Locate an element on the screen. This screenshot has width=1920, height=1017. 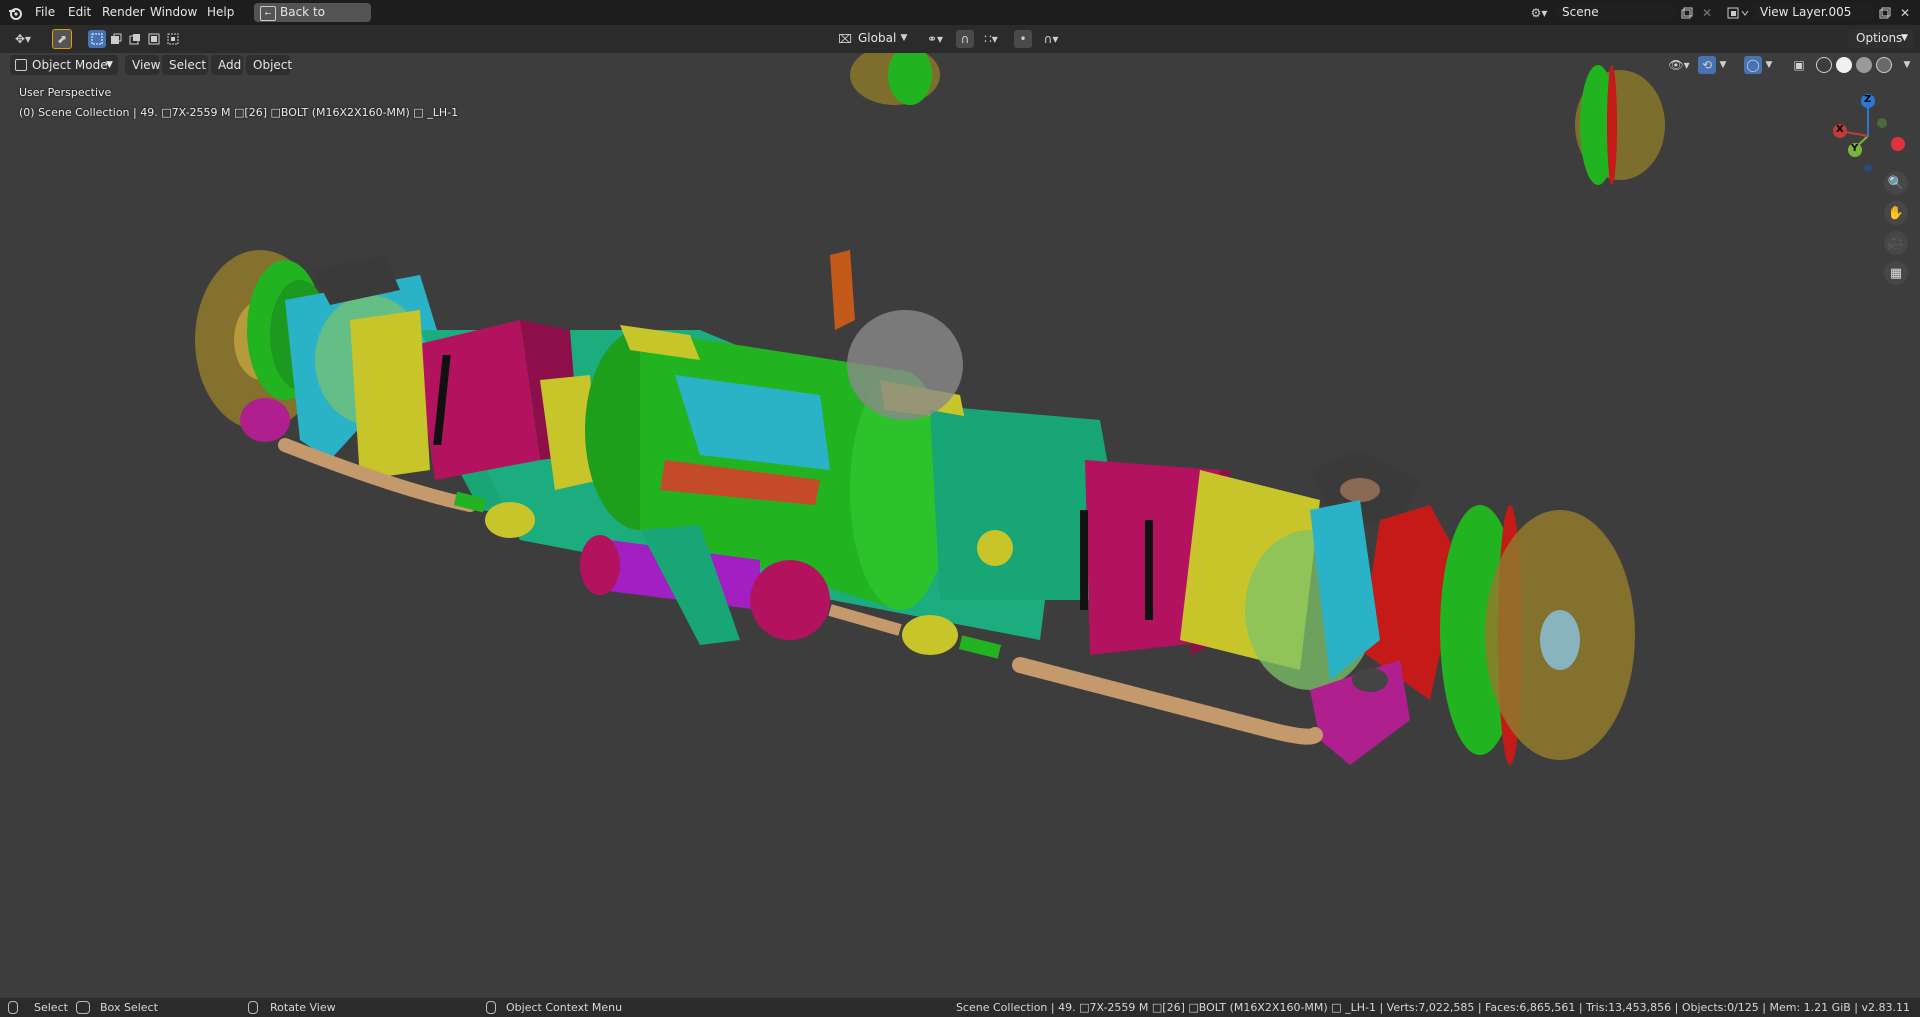
rendered-icon is located at coordinates (1884, 65).